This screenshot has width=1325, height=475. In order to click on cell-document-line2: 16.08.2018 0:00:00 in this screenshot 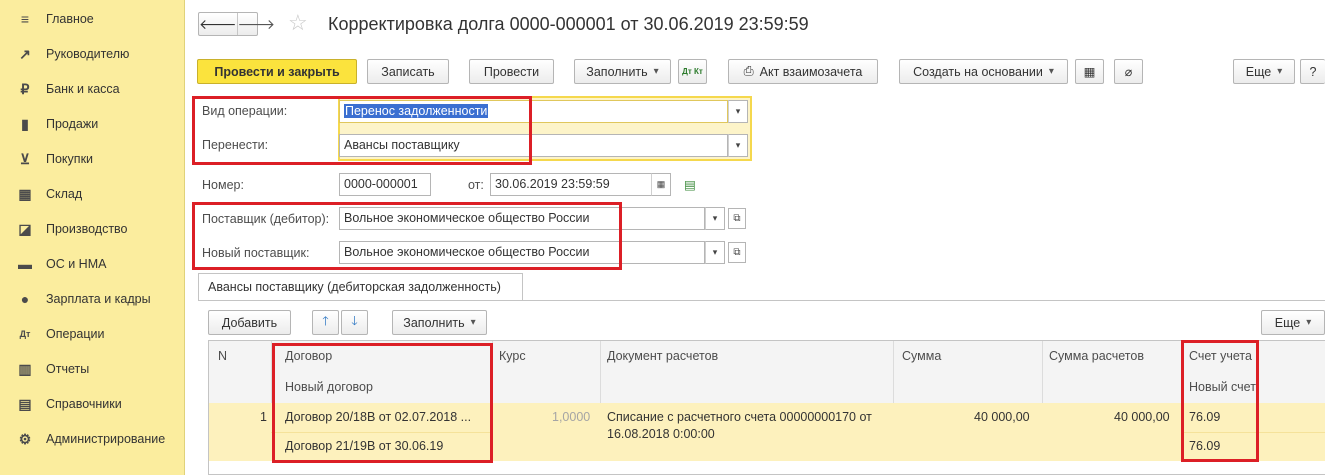, I will do `click(661, 434)`.